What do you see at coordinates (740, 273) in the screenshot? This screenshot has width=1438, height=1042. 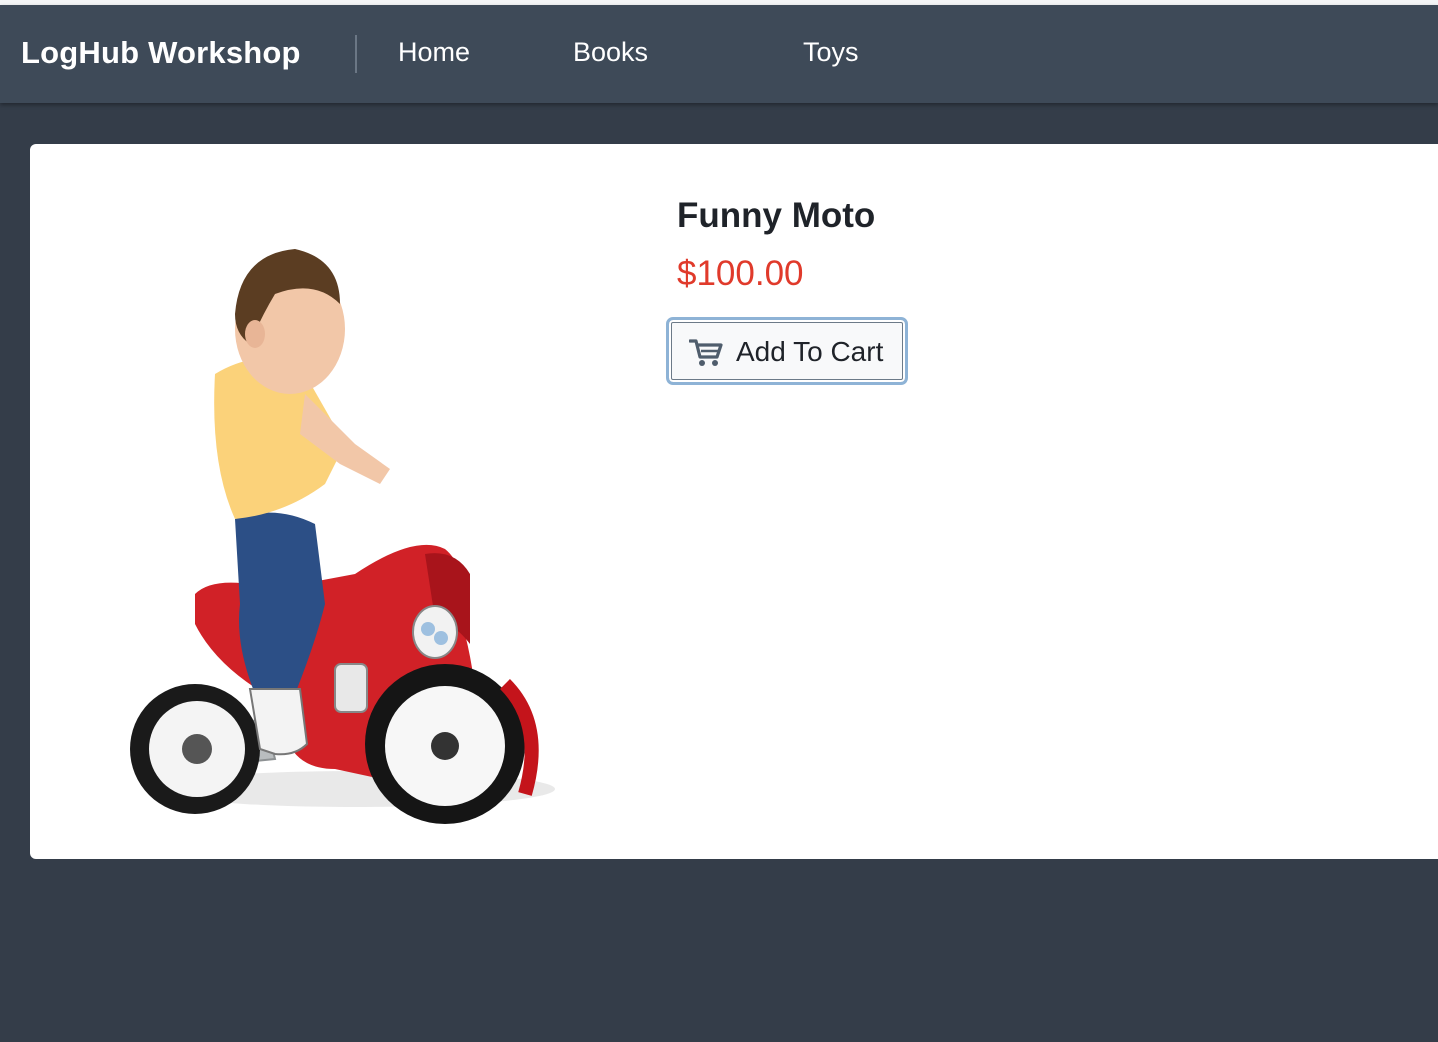 I see `product-price: $100.00` at bounding box center [740, 273].